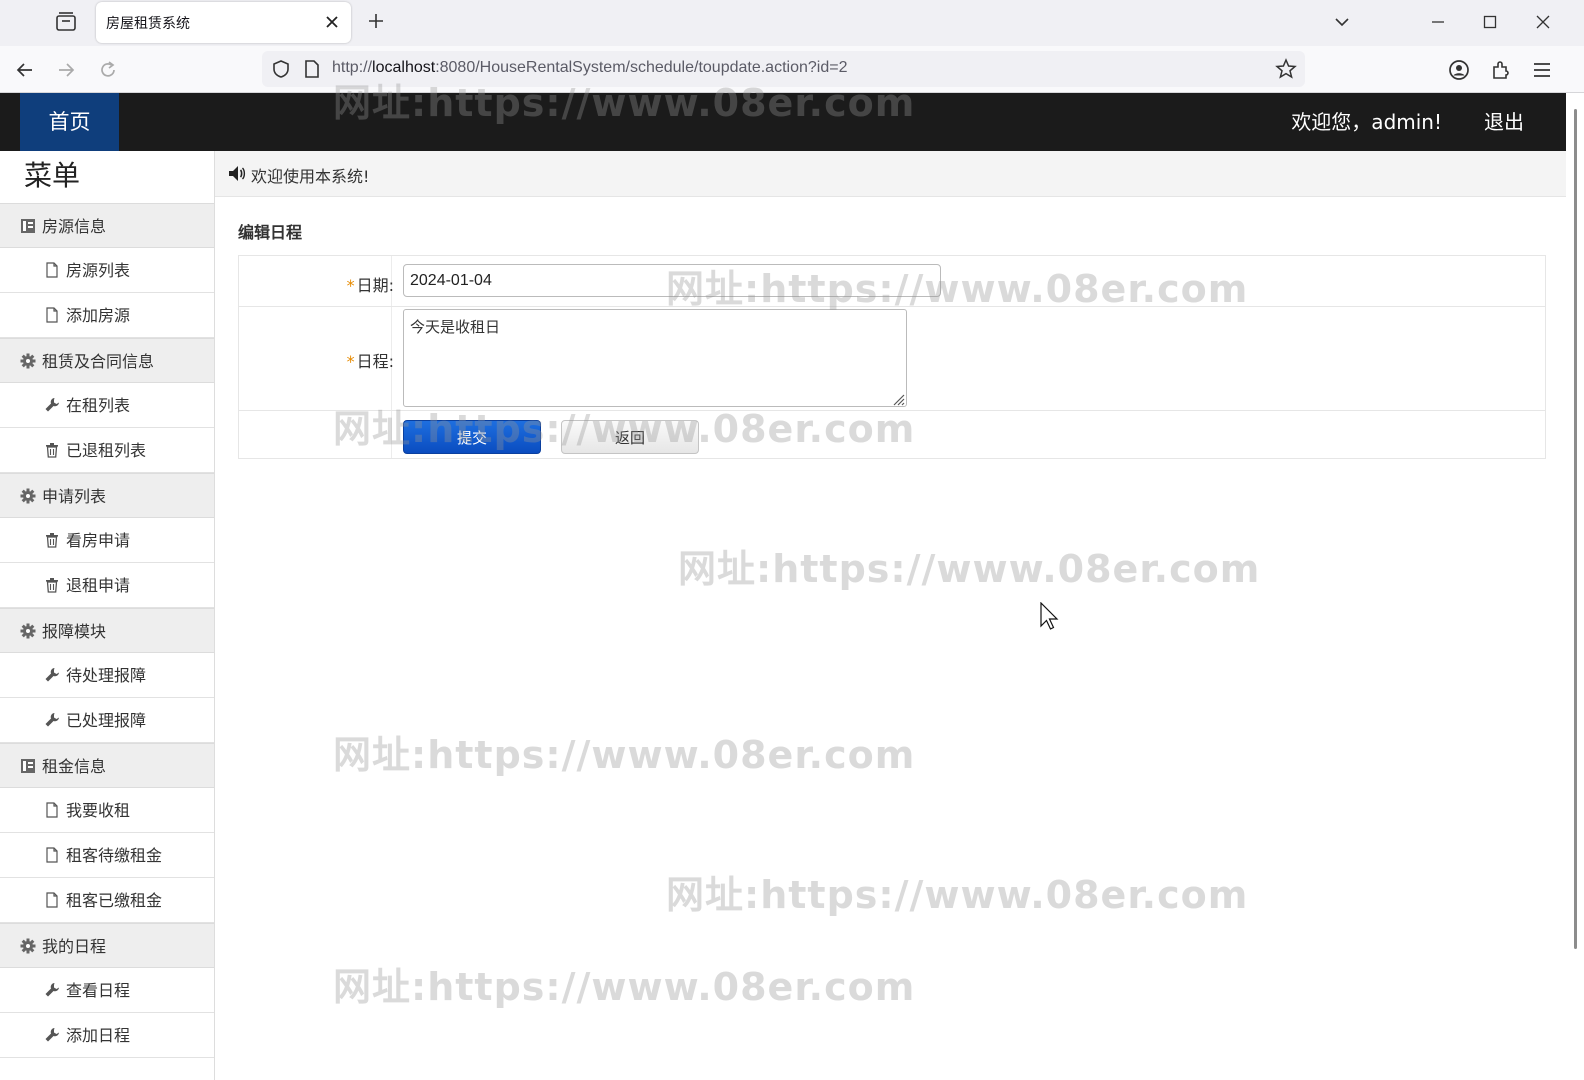 This screenshot has width=1584, height=1080. What do you see at coordinates (1438, 22) in the screenshot?
I see `minimize-icon` at bounding box center [1438, 22].